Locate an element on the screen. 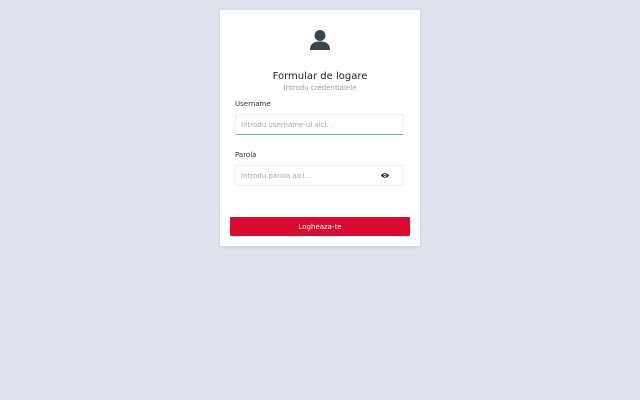 The image size is (640, 400). password-field is located at coordinates (319, 175).